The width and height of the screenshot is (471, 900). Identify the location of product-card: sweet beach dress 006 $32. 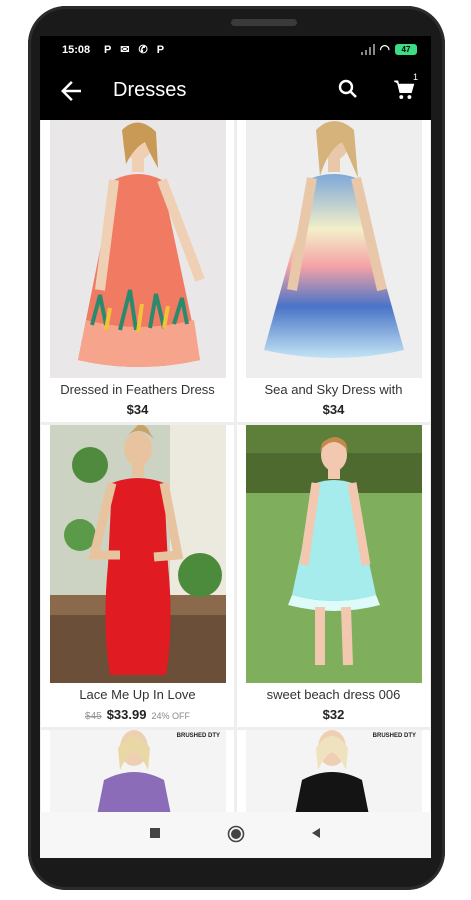
(333, 576).